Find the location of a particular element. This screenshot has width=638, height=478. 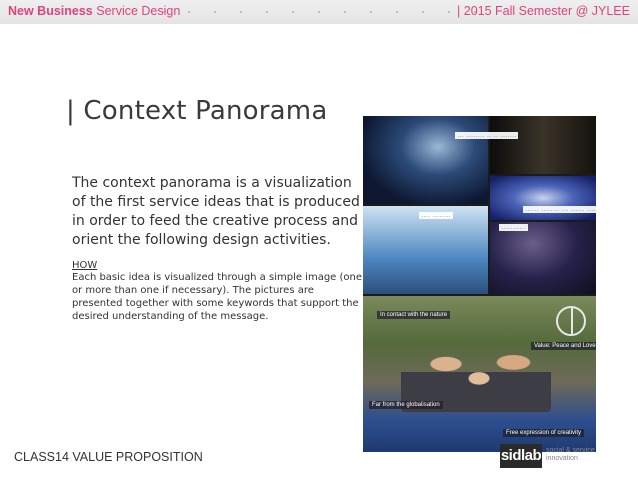

logo-mark: sidlab is located at coordinates (521, 456).